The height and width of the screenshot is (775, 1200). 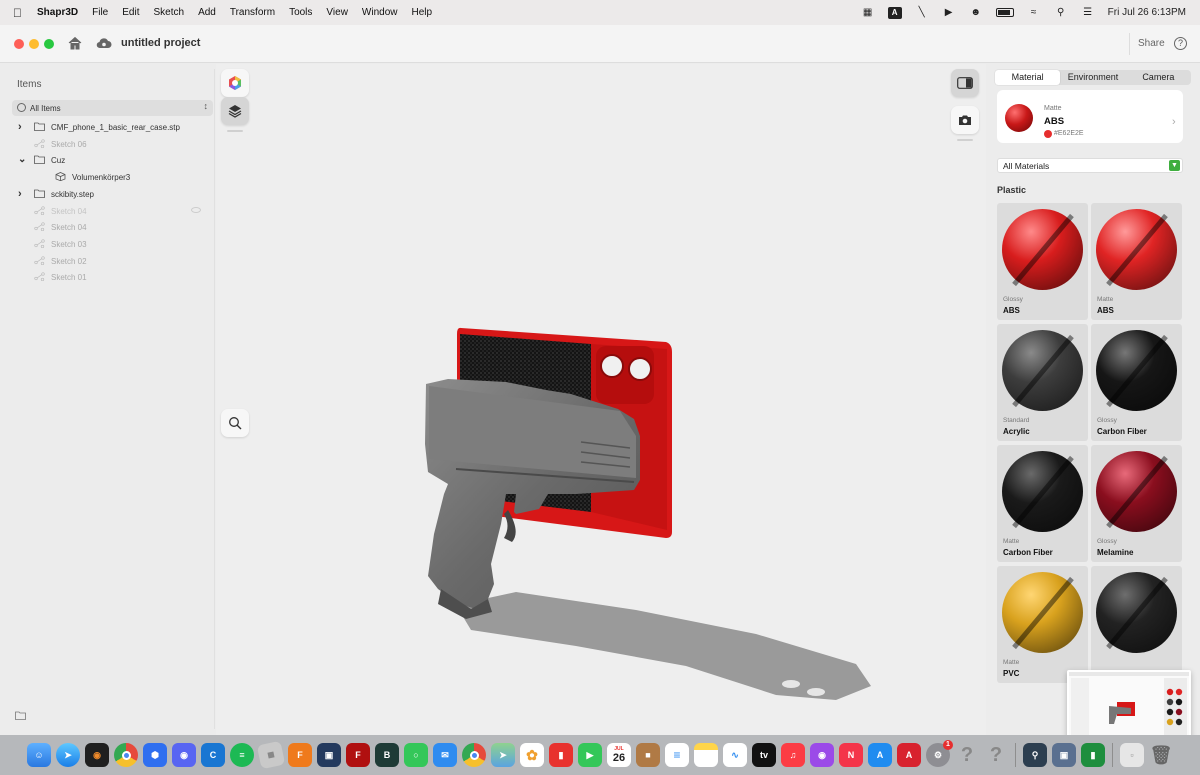 What do you see at coordinates (1028, 77) in the screenshot?
I see `tab-material: Material` at bounding box center [1028, 77].